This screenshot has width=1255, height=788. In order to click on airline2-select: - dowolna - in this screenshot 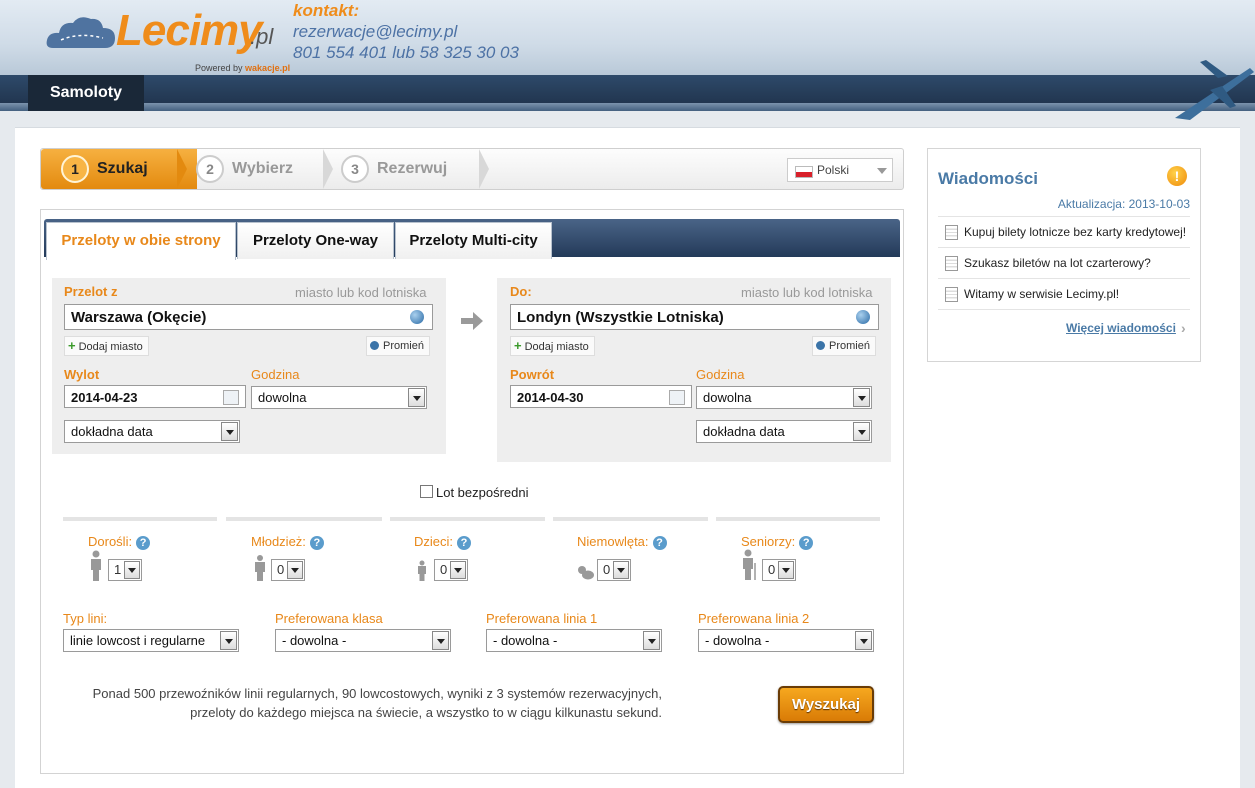, I will do `click(786, 640)`.